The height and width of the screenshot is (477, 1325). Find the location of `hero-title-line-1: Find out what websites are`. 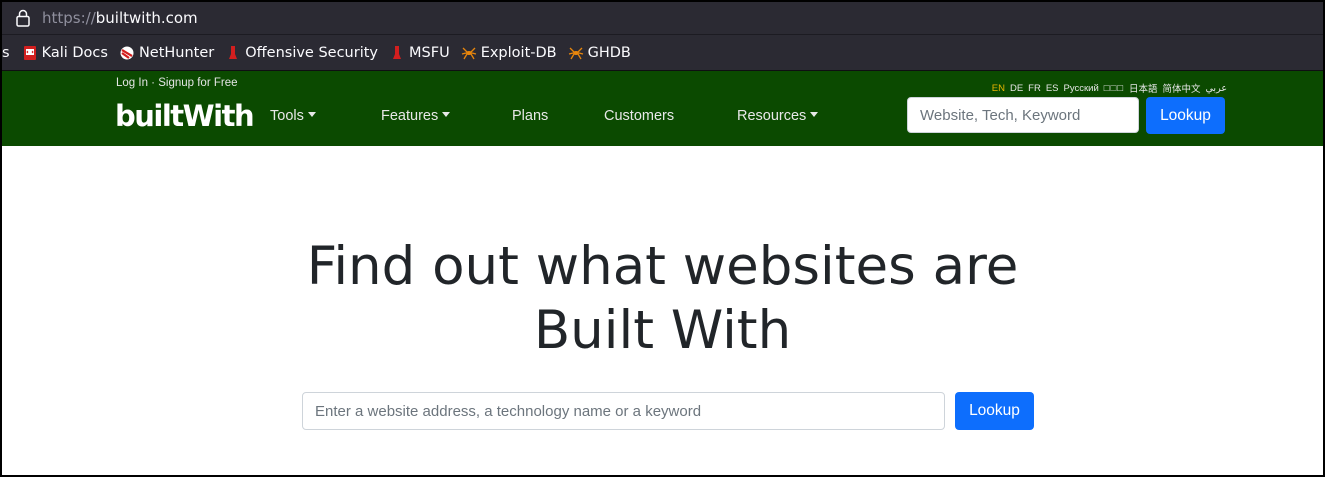

hero-title-line-1: Find out what websites are is located at coordinates (662, 266).